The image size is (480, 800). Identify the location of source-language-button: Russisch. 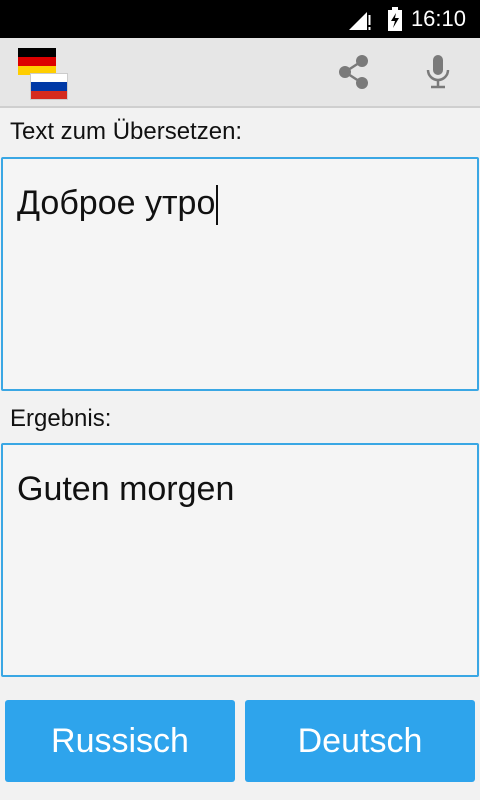
(120, 741).